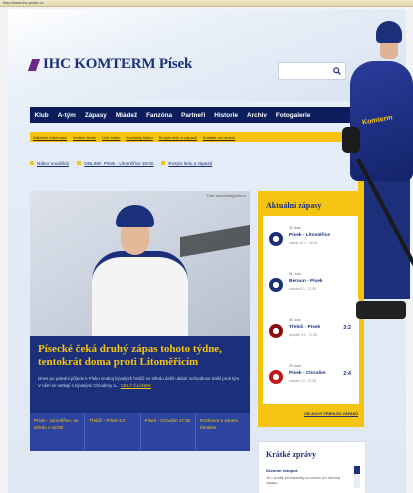 The width and height of the screenshot is (413, 493). I want to click on subnav-item: Kontakty klubu, so click(139, 137).